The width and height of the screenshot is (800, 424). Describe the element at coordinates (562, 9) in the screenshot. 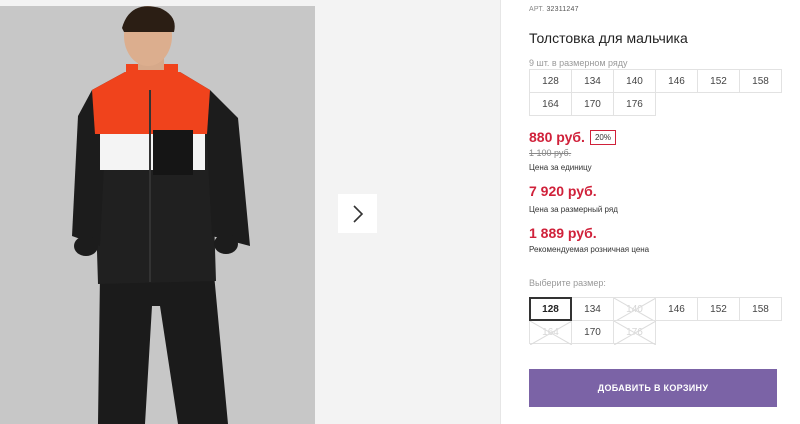

I see `article-value: 32311247` at that location.